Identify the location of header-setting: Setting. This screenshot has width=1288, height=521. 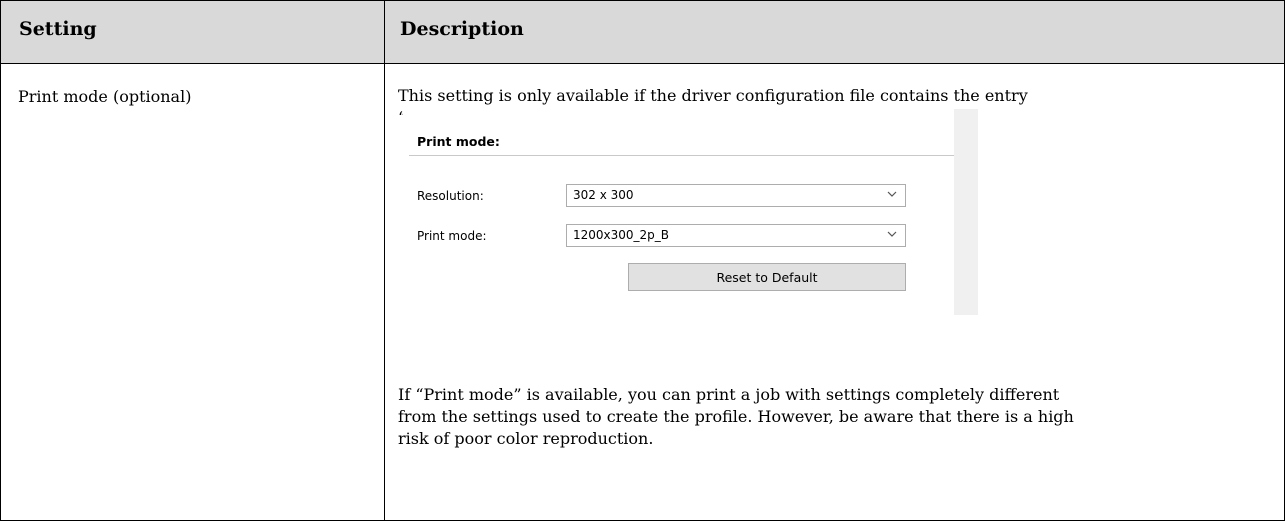
(58, 29).